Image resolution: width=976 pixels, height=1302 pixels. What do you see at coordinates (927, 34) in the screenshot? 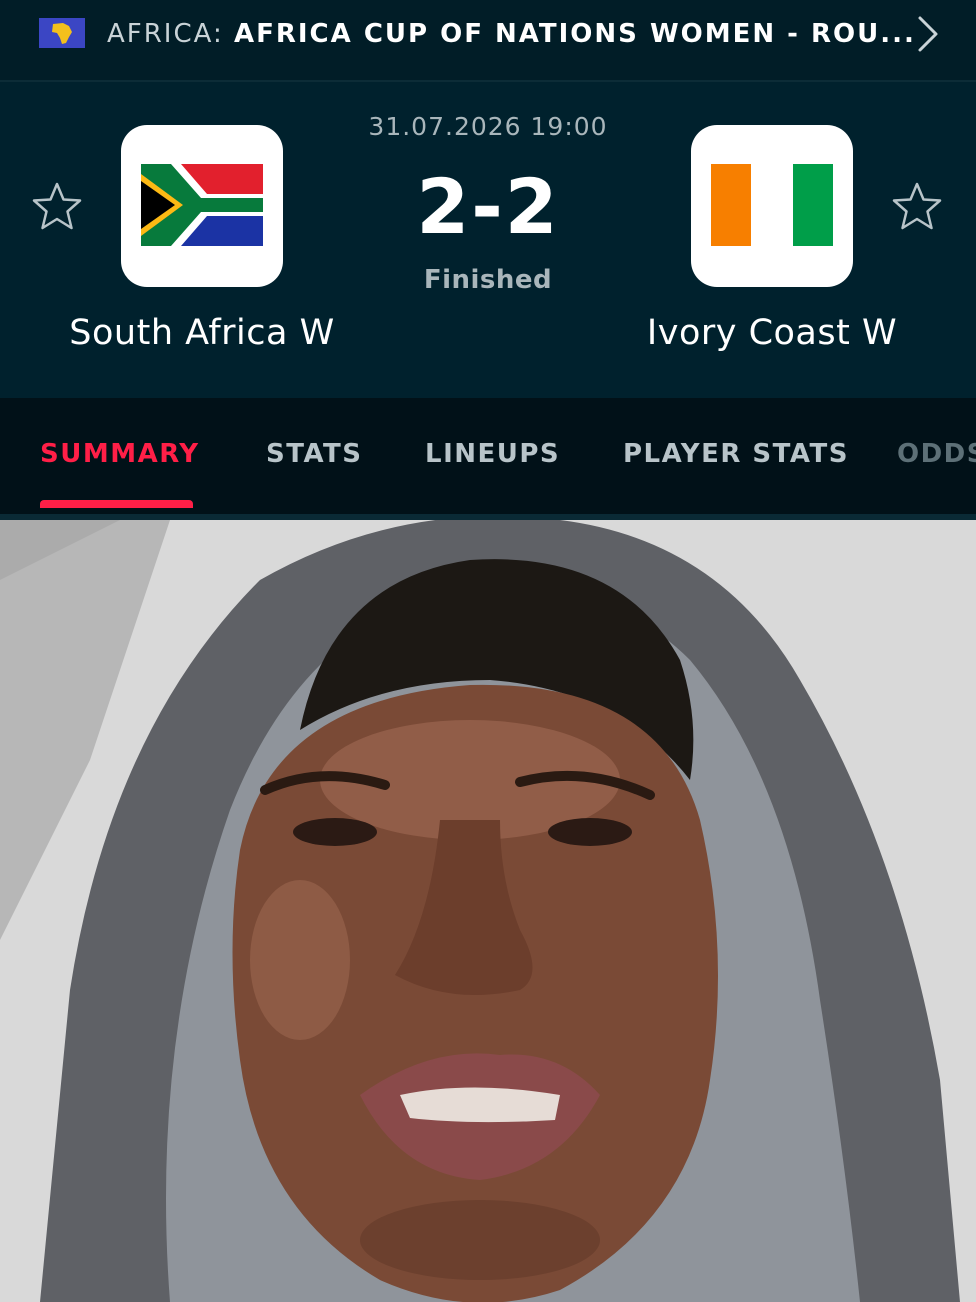
I see `chevron-right-icon` at bounding box center [927, 34].